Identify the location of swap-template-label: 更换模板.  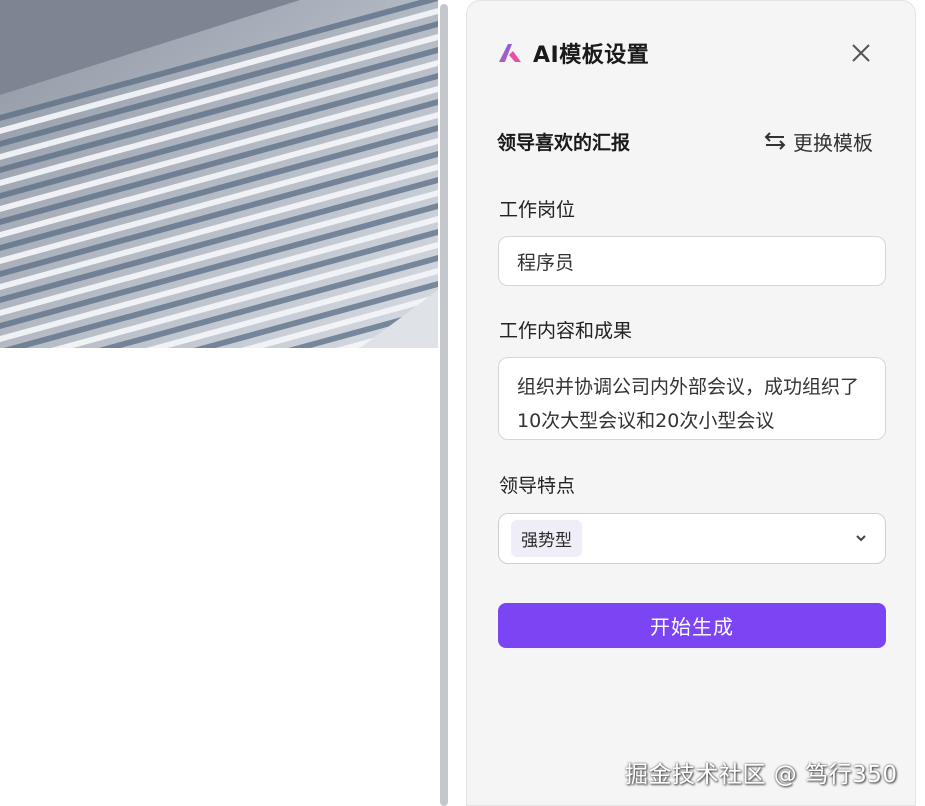
(833, 142).